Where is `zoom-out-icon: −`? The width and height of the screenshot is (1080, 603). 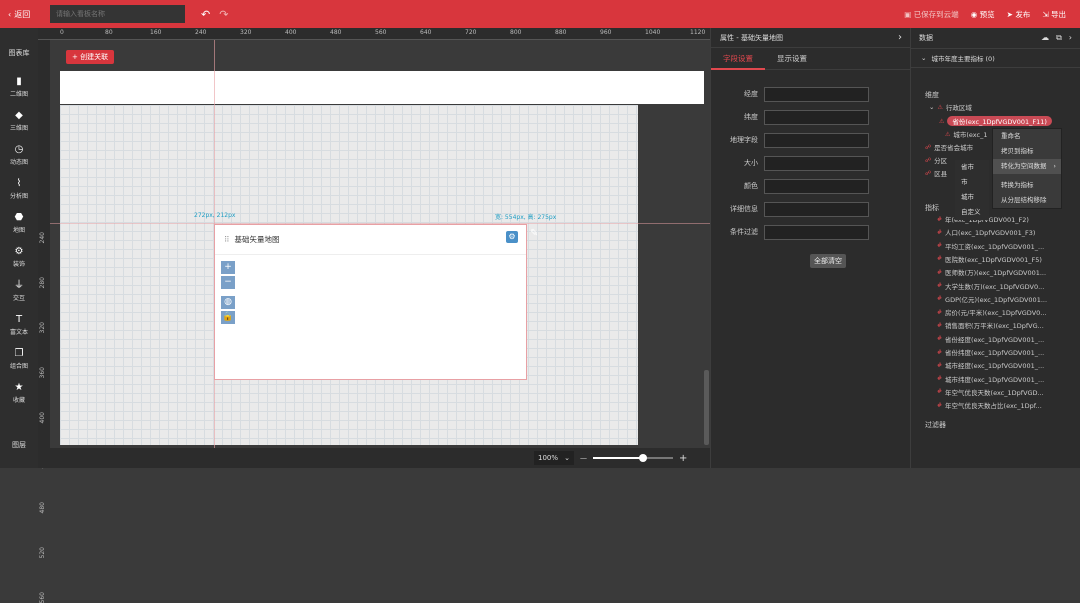
zoom-out-icon: − is located at coordinates (228, 282).